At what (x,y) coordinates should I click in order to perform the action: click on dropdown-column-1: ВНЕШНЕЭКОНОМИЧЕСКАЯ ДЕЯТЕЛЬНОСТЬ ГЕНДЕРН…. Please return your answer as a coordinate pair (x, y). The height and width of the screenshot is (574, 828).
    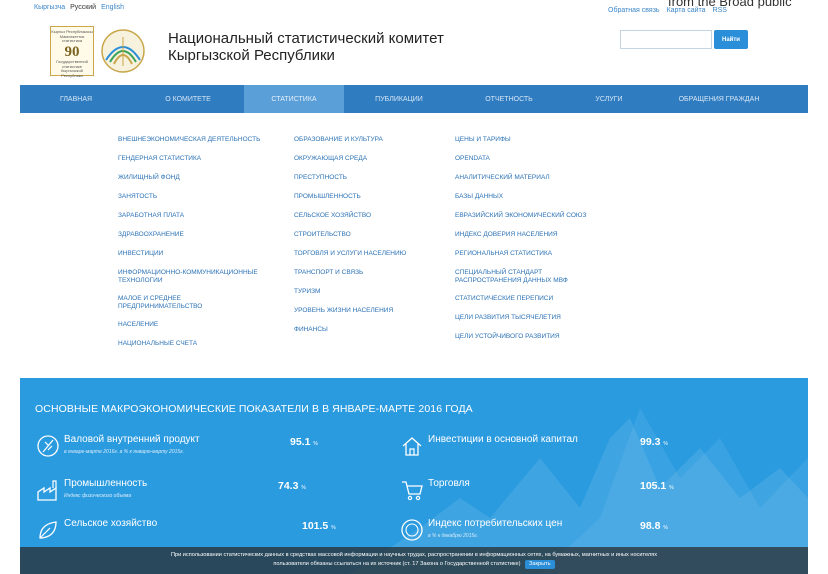
    Looking at the image, I should click on (198, 247).